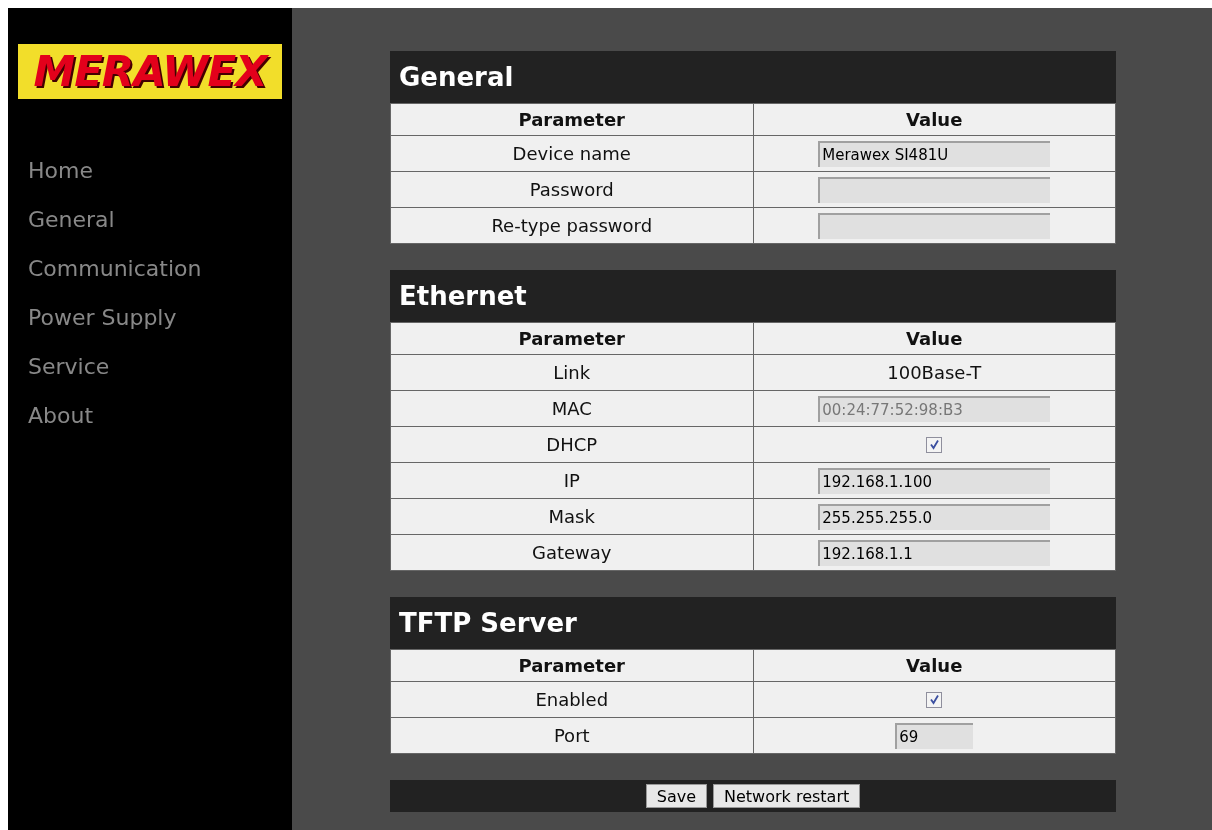 This screenshot has width=1212, height=830. I want to click on text-field: 69, so click(934, 735).